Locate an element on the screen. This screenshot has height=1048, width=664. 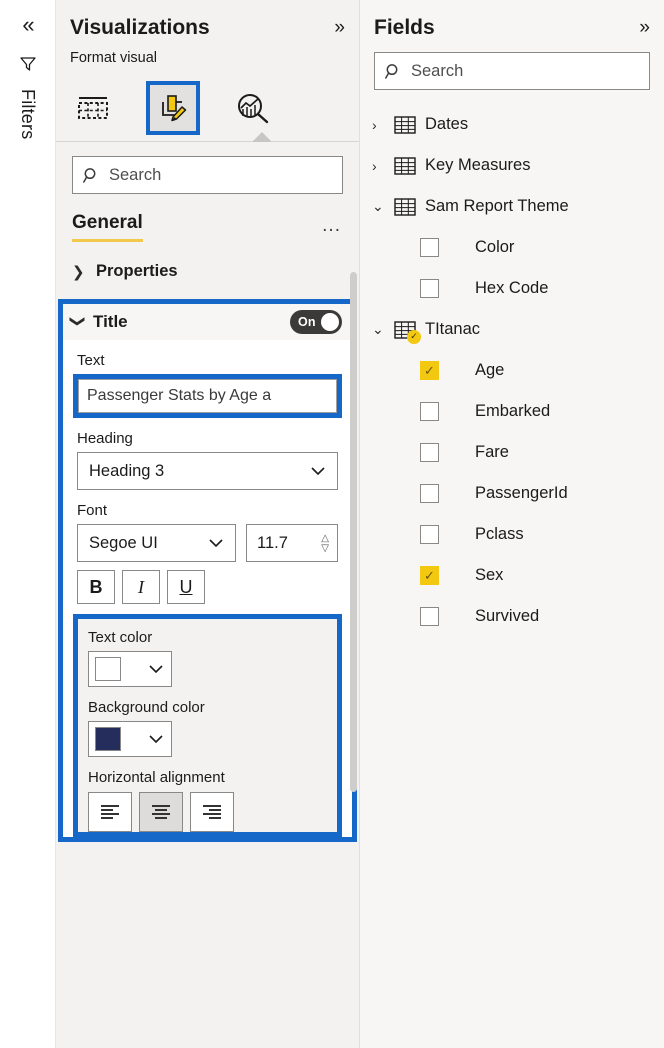
font-family-dropdown: Segoe UI is located at coordinates (156, 543).